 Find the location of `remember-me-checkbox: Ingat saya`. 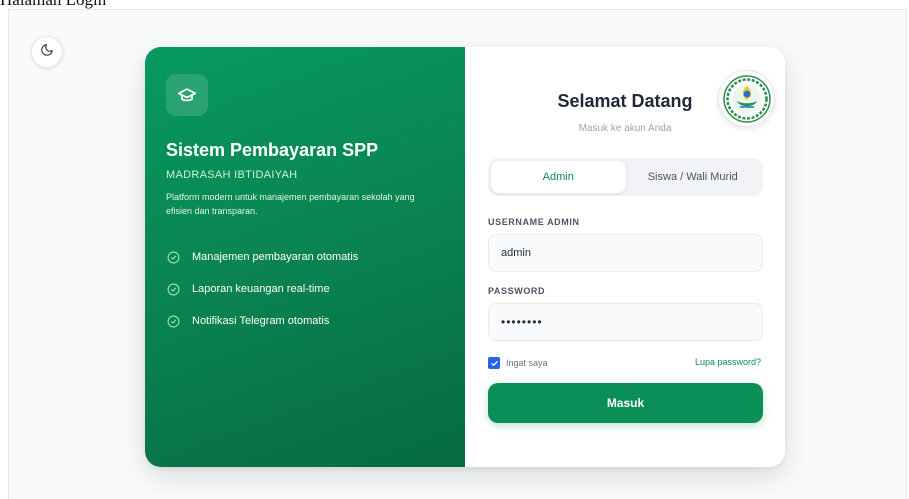

remember-me-checkbox: Ingat saya is located at coordinates (518, 363).